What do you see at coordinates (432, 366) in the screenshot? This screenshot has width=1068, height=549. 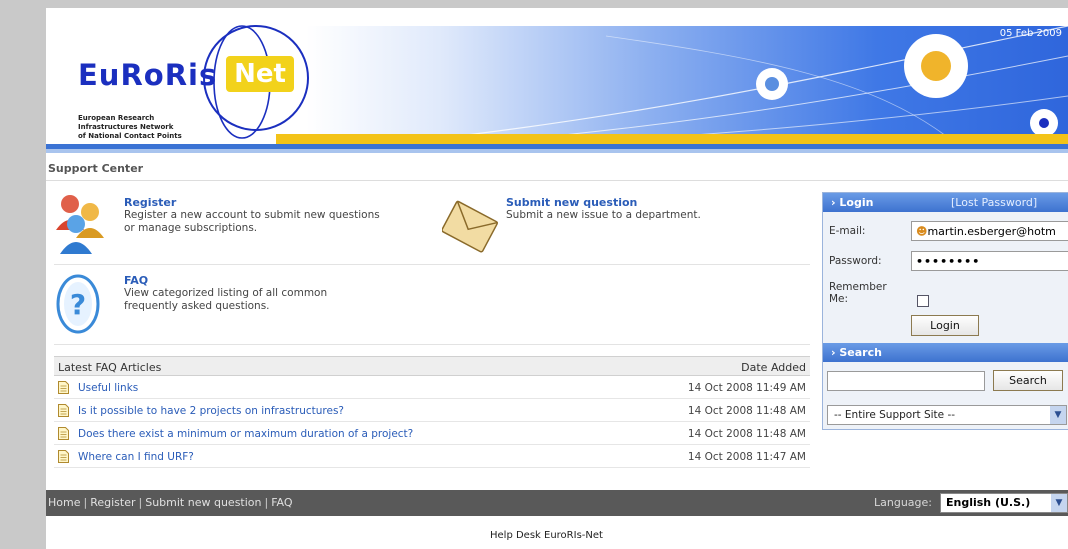 I see `faq-table-header: Latest FAQ Articles Date Added` at bounding box center [432, 366].